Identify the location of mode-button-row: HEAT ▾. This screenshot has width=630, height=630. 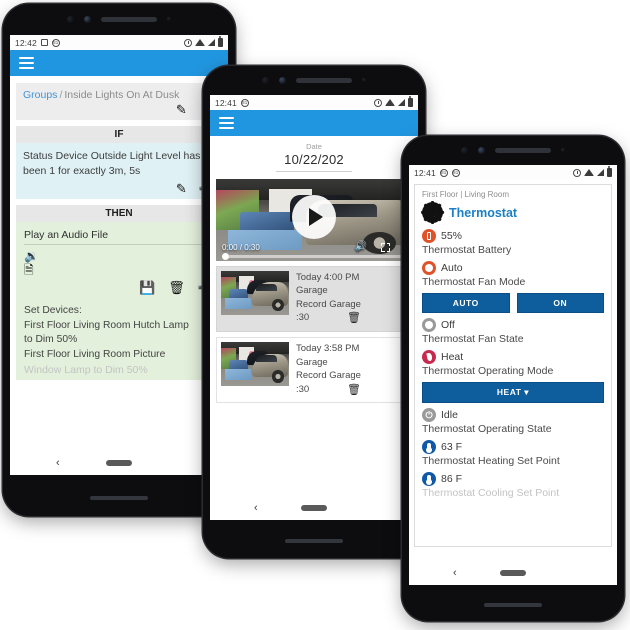
(513, 392).